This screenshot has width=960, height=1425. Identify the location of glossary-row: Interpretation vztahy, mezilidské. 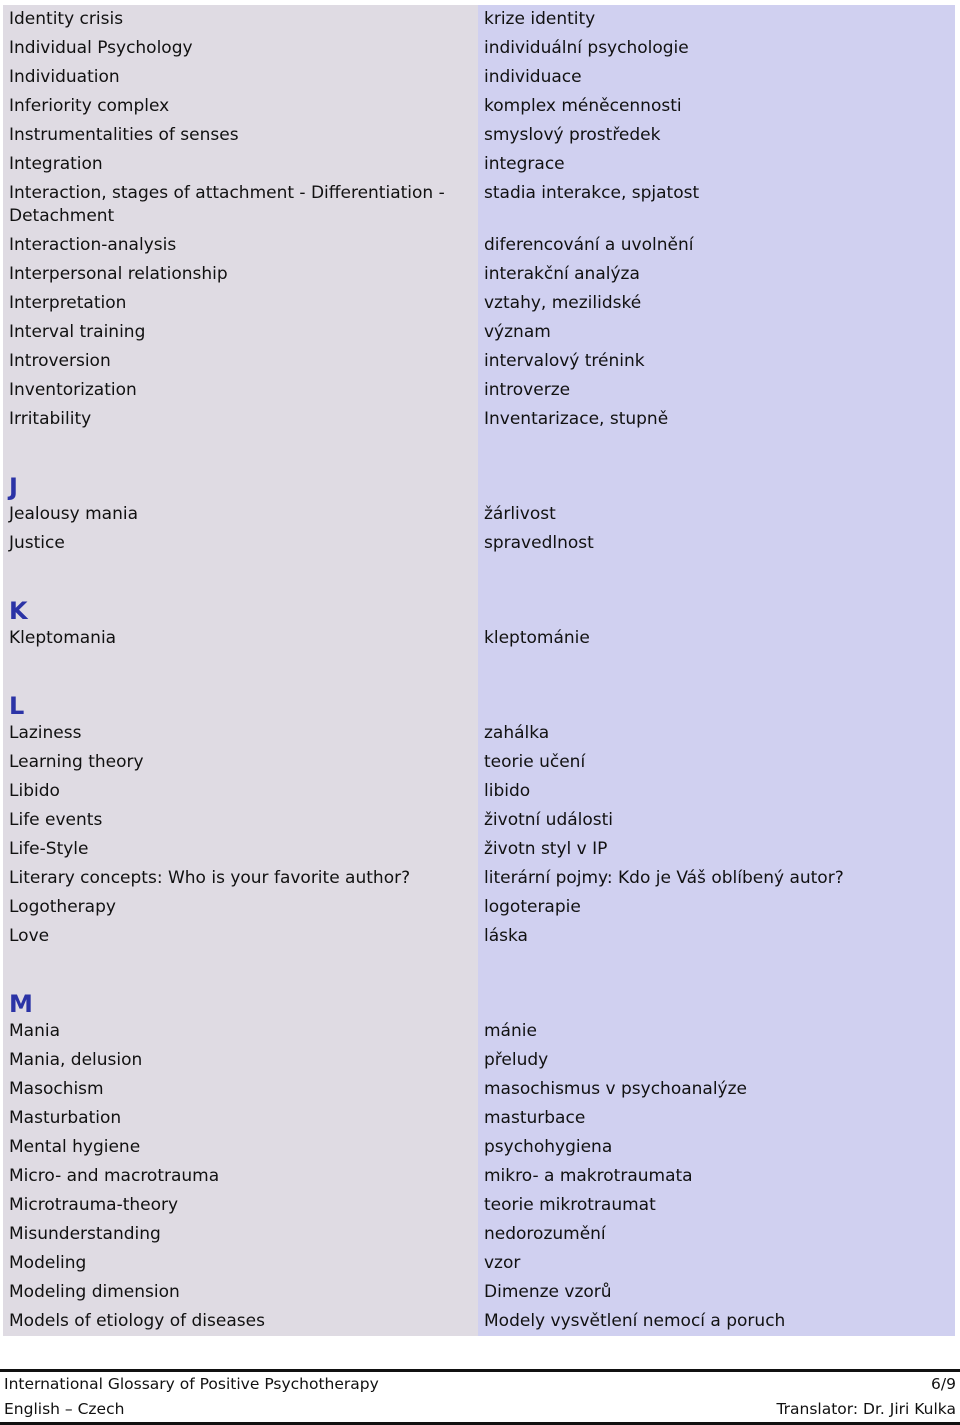
(479, 303).